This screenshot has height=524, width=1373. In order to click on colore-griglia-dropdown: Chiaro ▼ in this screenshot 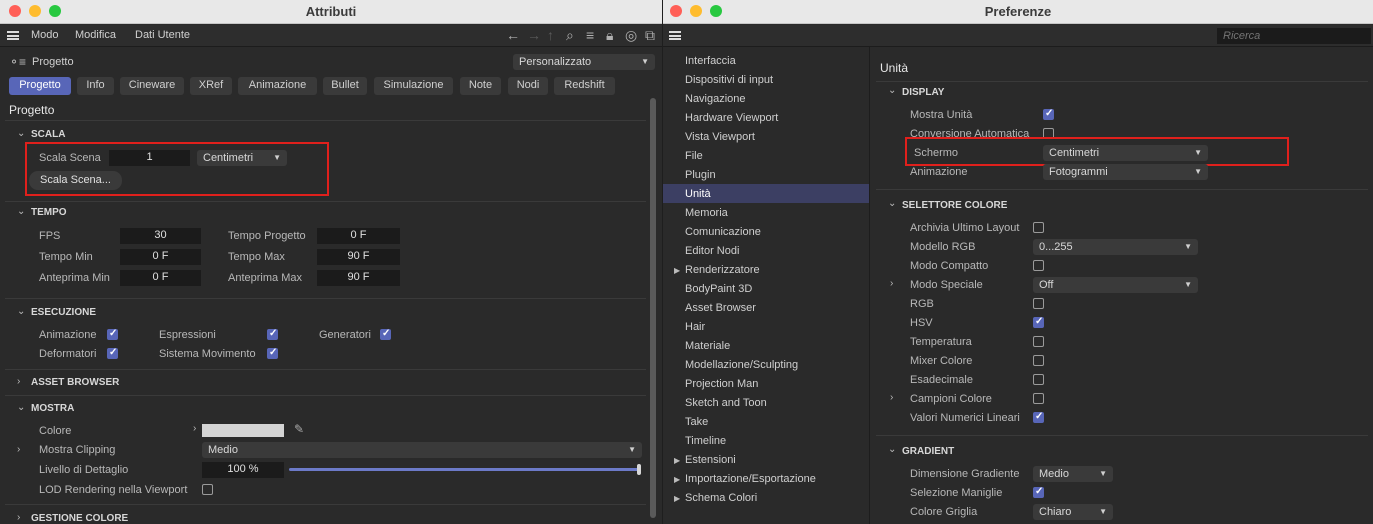, I will do `click(1073, 512)`.